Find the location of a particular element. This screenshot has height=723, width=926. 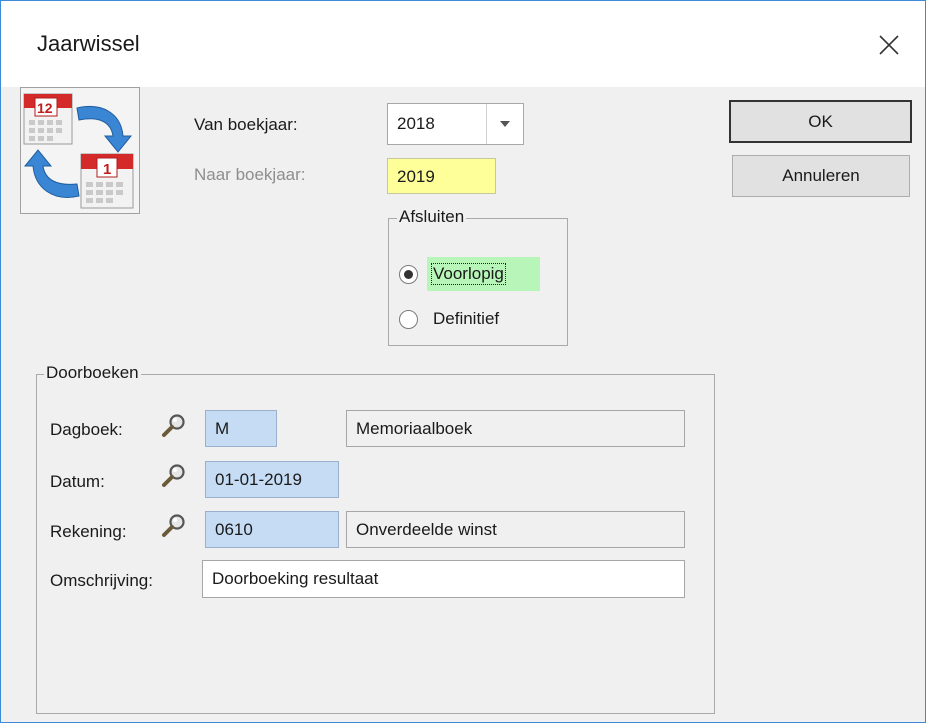

doorboeken-legend: Doorboeken is located at coordinates (92, 373).